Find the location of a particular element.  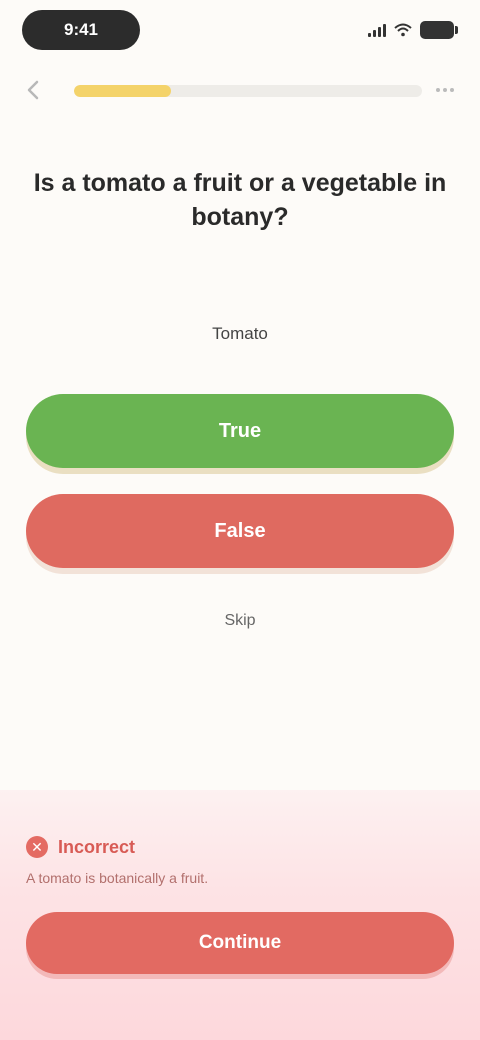

status-icons is located at coordinates (413, 30).